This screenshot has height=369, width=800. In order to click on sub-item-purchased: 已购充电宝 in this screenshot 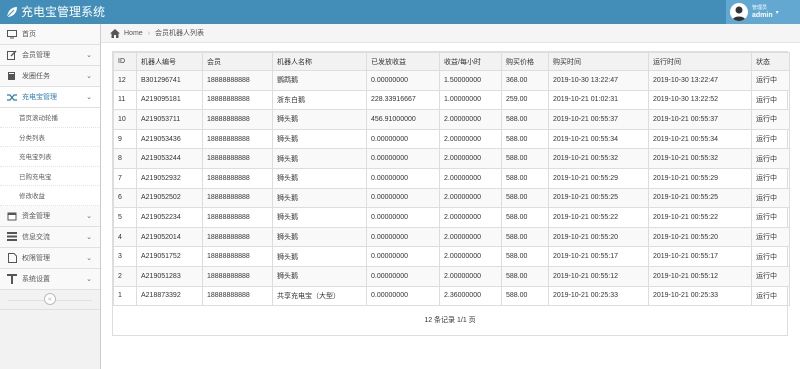, I will do `click(50, 176)`.